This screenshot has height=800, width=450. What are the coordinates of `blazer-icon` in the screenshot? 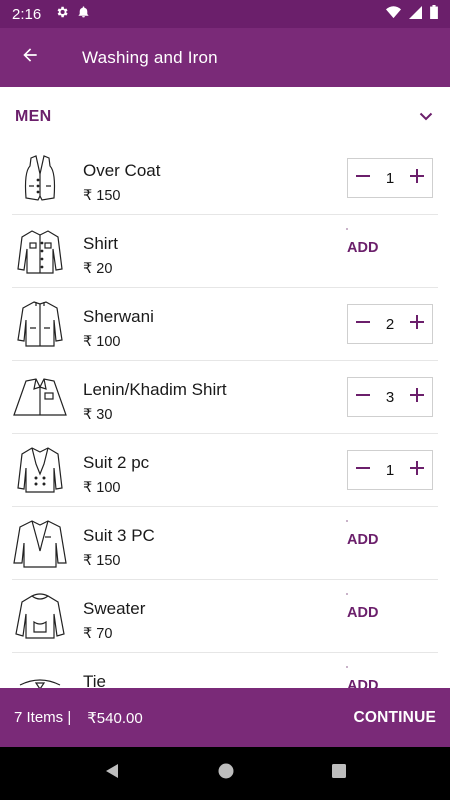 It's located at (40, 543).